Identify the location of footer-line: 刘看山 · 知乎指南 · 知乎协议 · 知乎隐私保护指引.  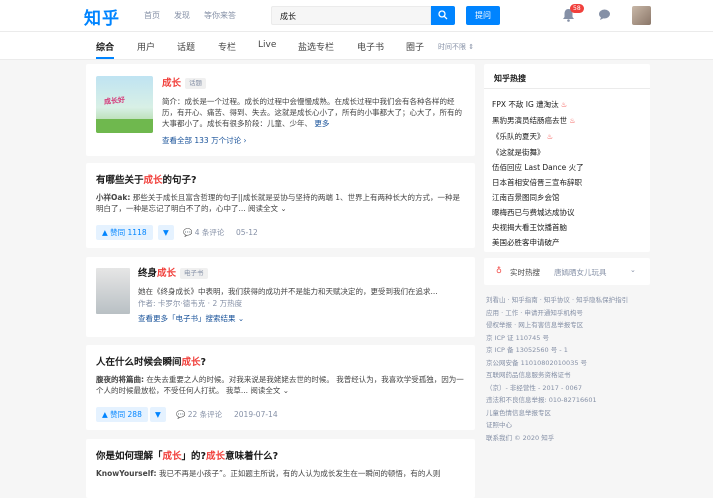
(557, 300).